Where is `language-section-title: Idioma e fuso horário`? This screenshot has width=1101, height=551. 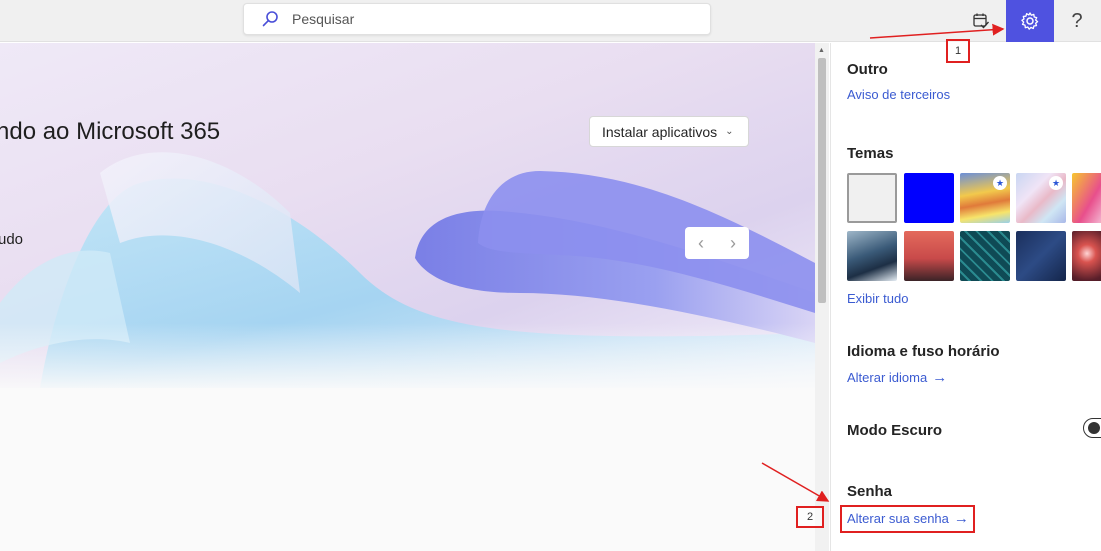 language-section-title: Idioma e fuso horário is located at coordinates (923, 351).